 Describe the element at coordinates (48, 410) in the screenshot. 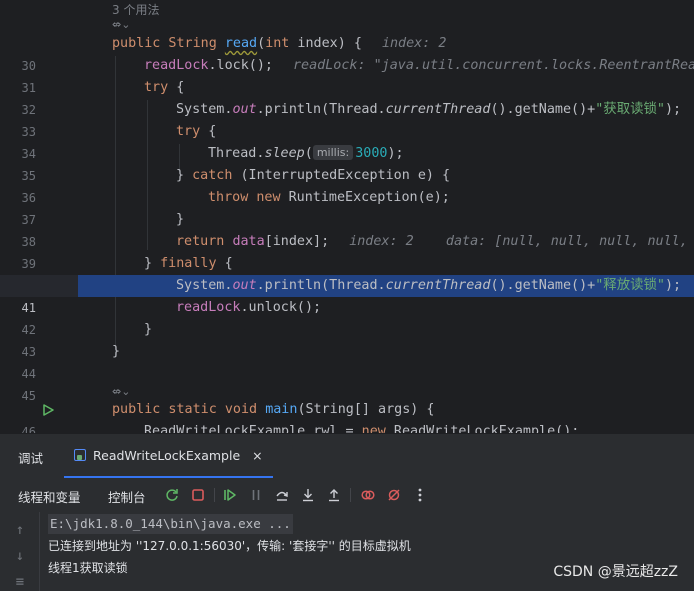

I see `run-main-icon` at that location.